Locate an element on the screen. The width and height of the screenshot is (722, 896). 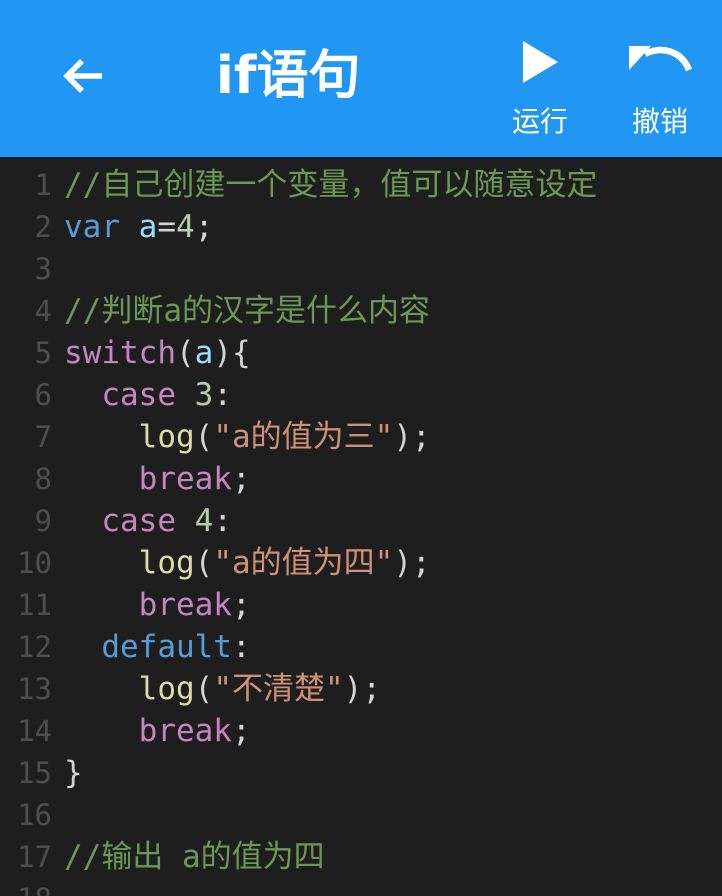
code-line: 2 var a=4; is located at coordinates (361, 227).